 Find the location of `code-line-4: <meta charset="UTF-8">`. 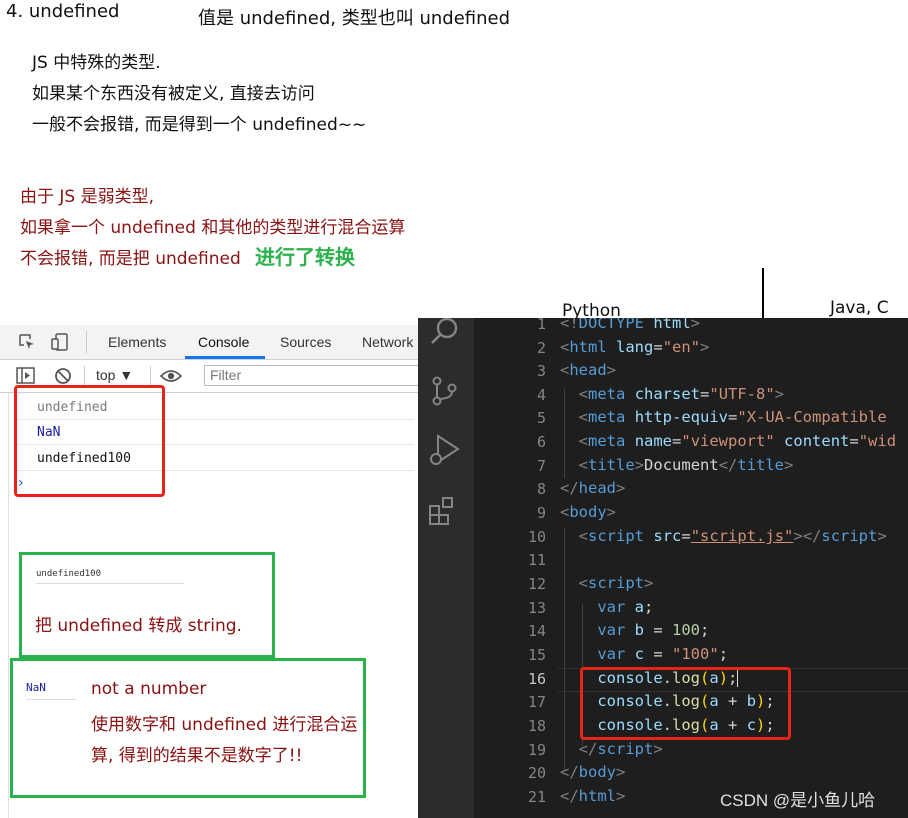

code-line-4: <meta charset="UTF-8"> is located at coordinates (681, 394).